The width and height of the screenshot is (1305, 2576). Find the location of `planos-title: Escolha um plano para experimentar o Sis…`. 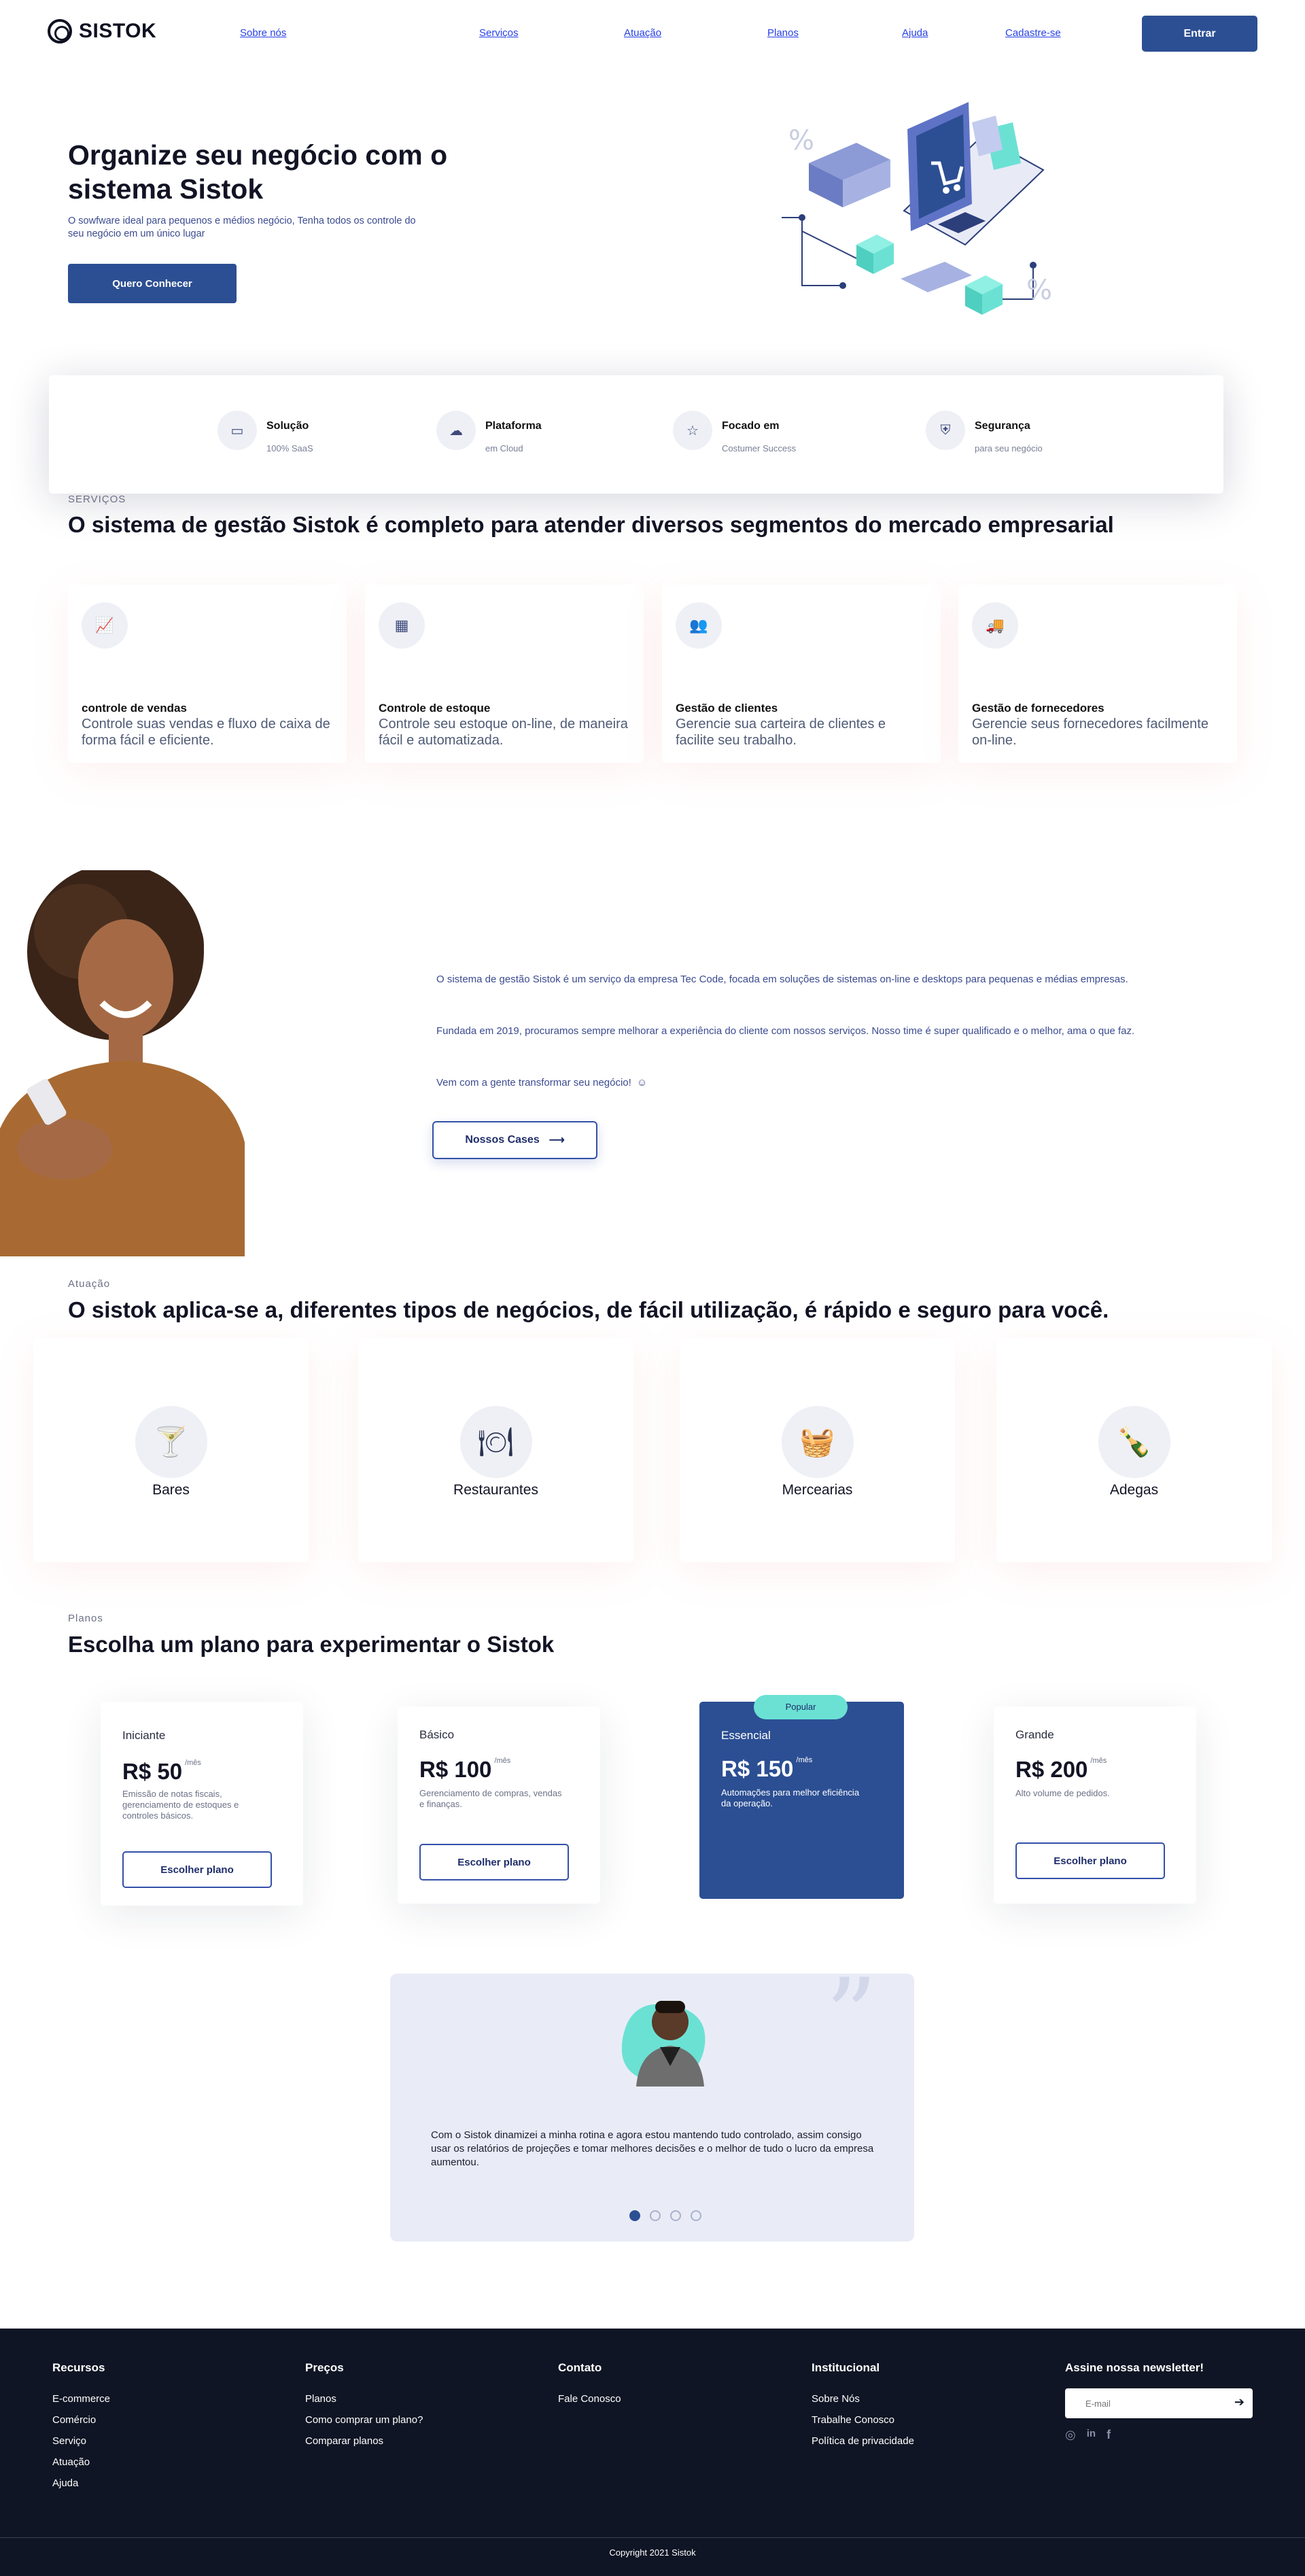

planos-title: Escolha um plano para experimentar o Sis… is located at coordinates (311, 1645).